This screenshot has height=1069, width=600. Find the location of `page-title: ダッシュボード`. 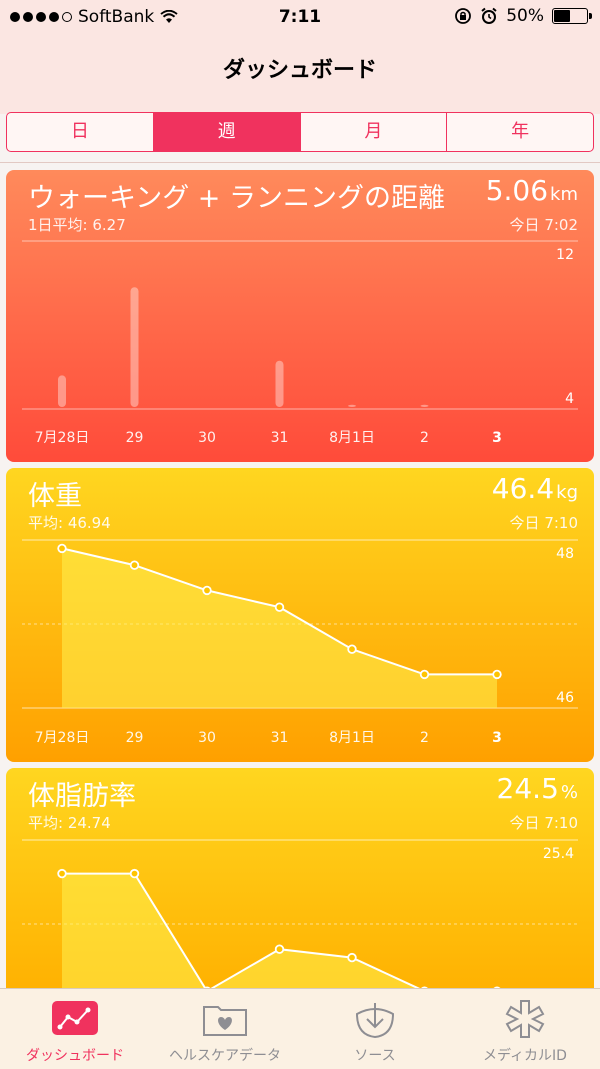

page-title: ダッシュボード is located at coordinates (299, 70).